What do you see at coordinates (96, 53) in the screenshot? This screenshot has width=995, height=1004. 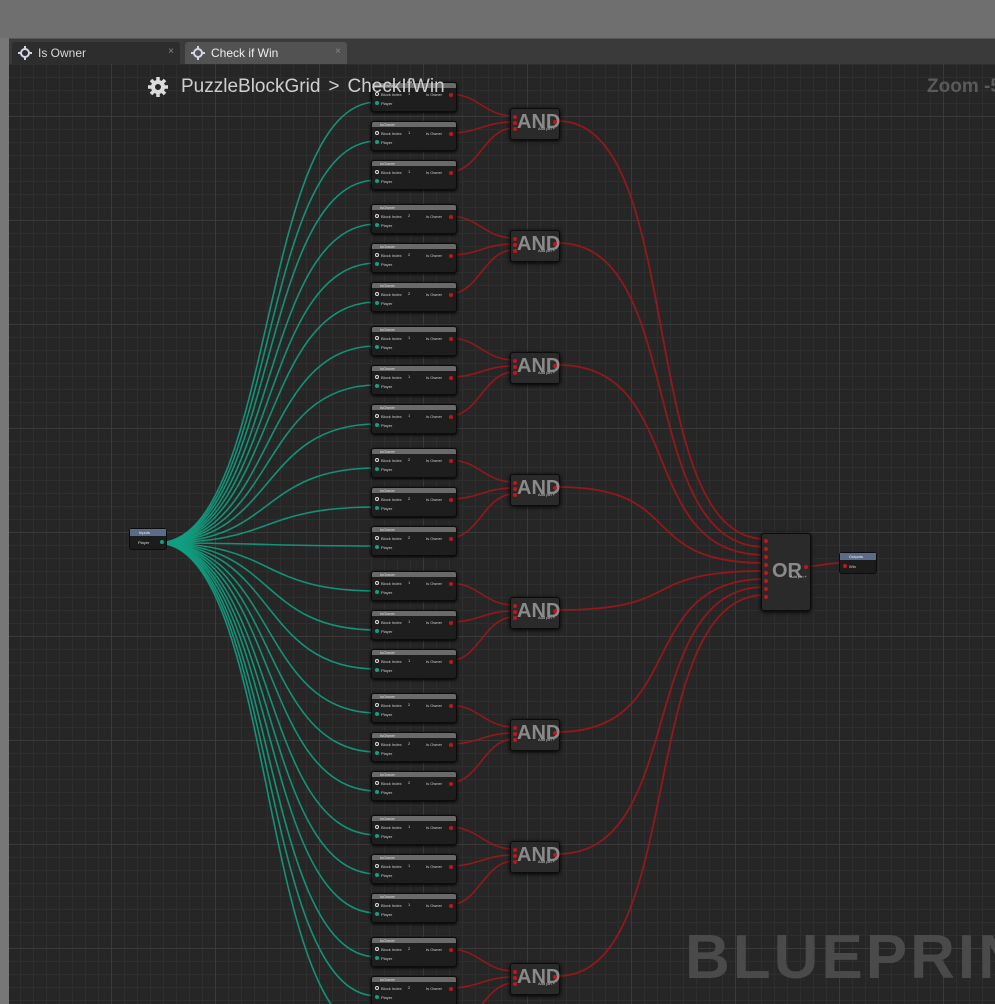 I see `tab-is-owner: Is Owner ×` at bounding box center [96, 53].